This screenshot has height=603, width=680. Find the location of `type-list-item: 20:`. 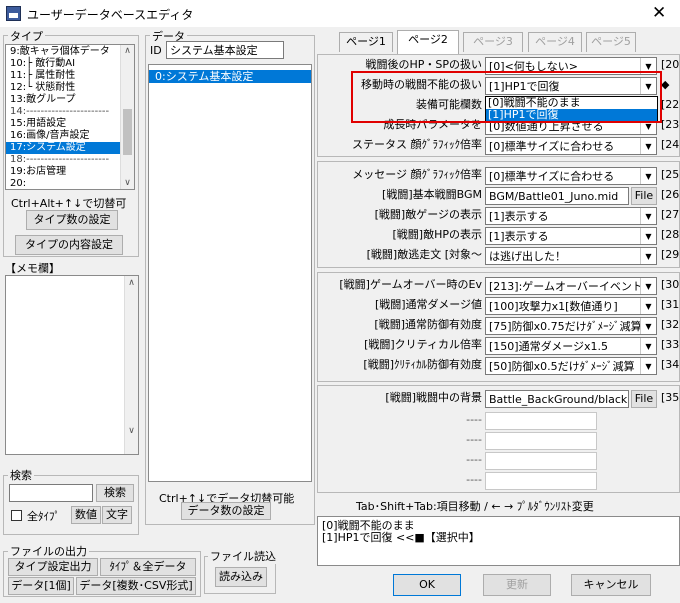

type-list-item: 20: is located at coordinates (63, 183).